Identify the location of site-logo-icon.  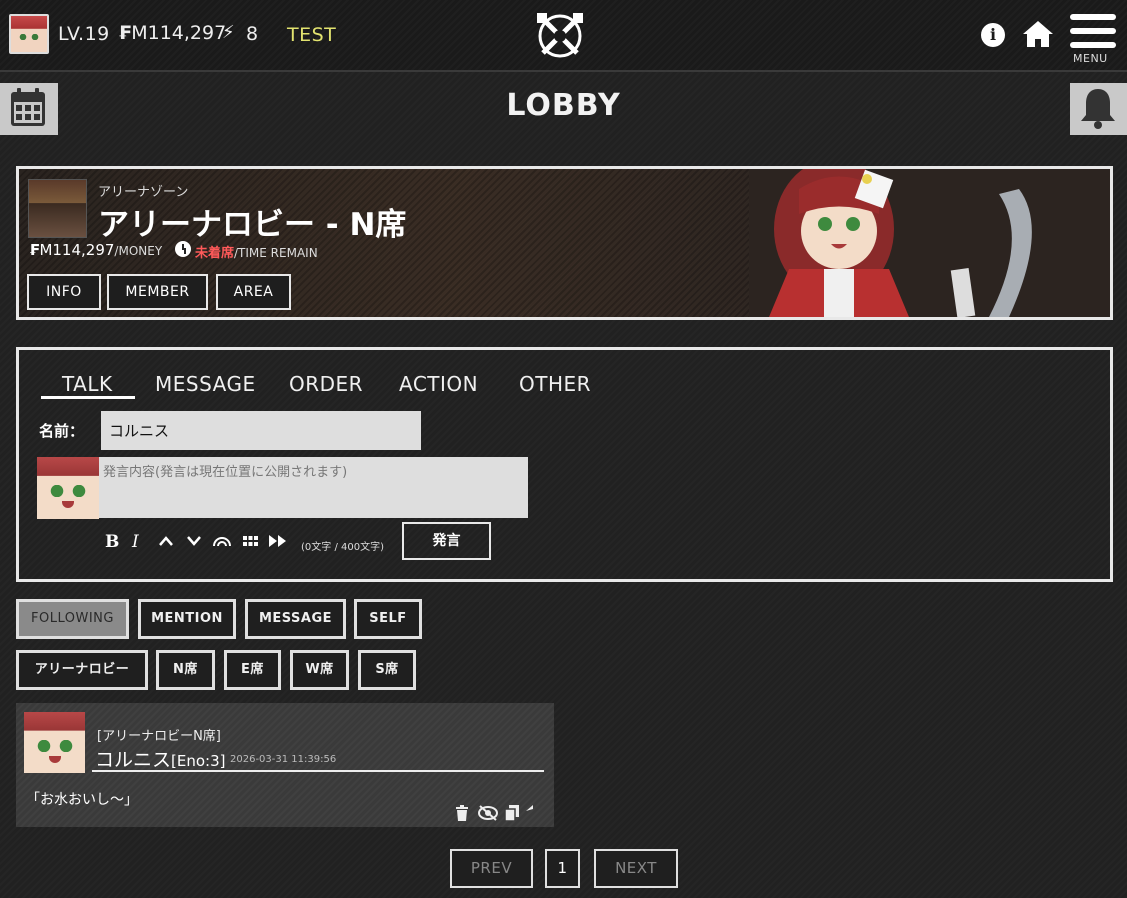
(560, 36).